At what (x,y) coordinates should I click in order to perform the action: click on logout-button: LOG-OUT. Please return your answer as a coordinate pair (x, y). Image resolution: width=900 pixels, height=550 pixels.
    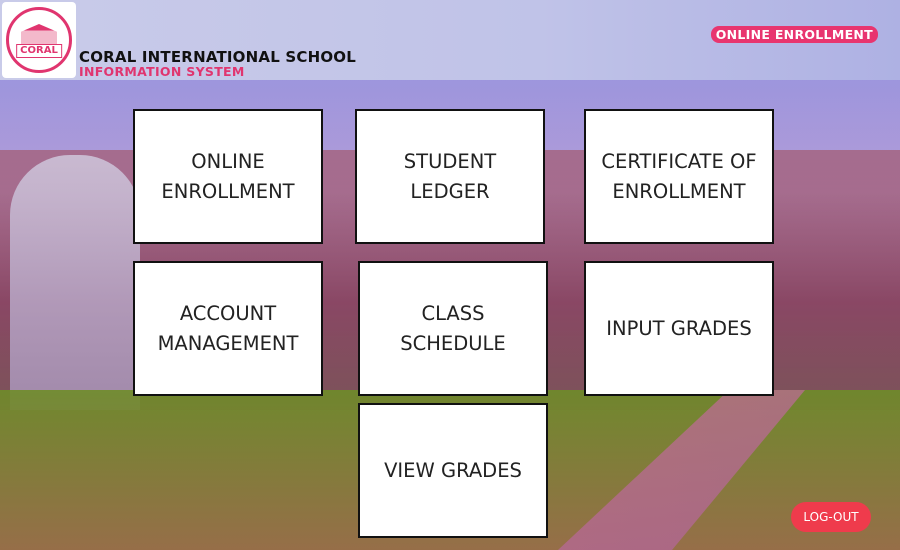
    Looking at the image, I should click on (831, 517).